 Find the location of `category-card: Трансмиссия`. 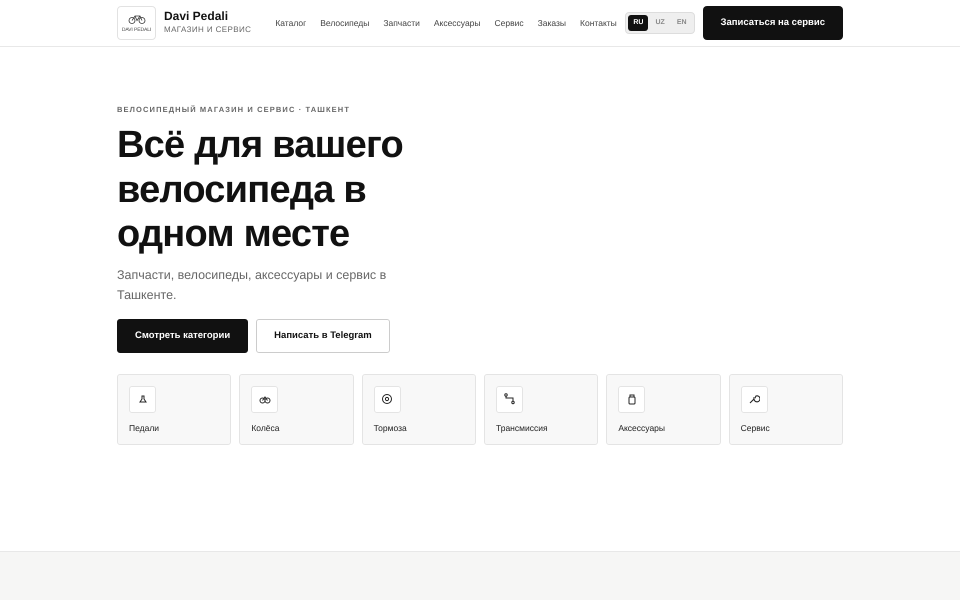

category-card: Трансмиссия is located at coordinates (541, 409).